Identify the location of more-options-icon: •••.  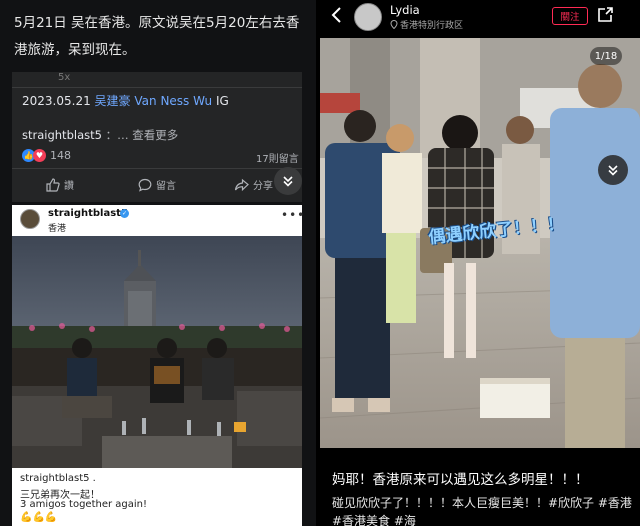
(293, 215).